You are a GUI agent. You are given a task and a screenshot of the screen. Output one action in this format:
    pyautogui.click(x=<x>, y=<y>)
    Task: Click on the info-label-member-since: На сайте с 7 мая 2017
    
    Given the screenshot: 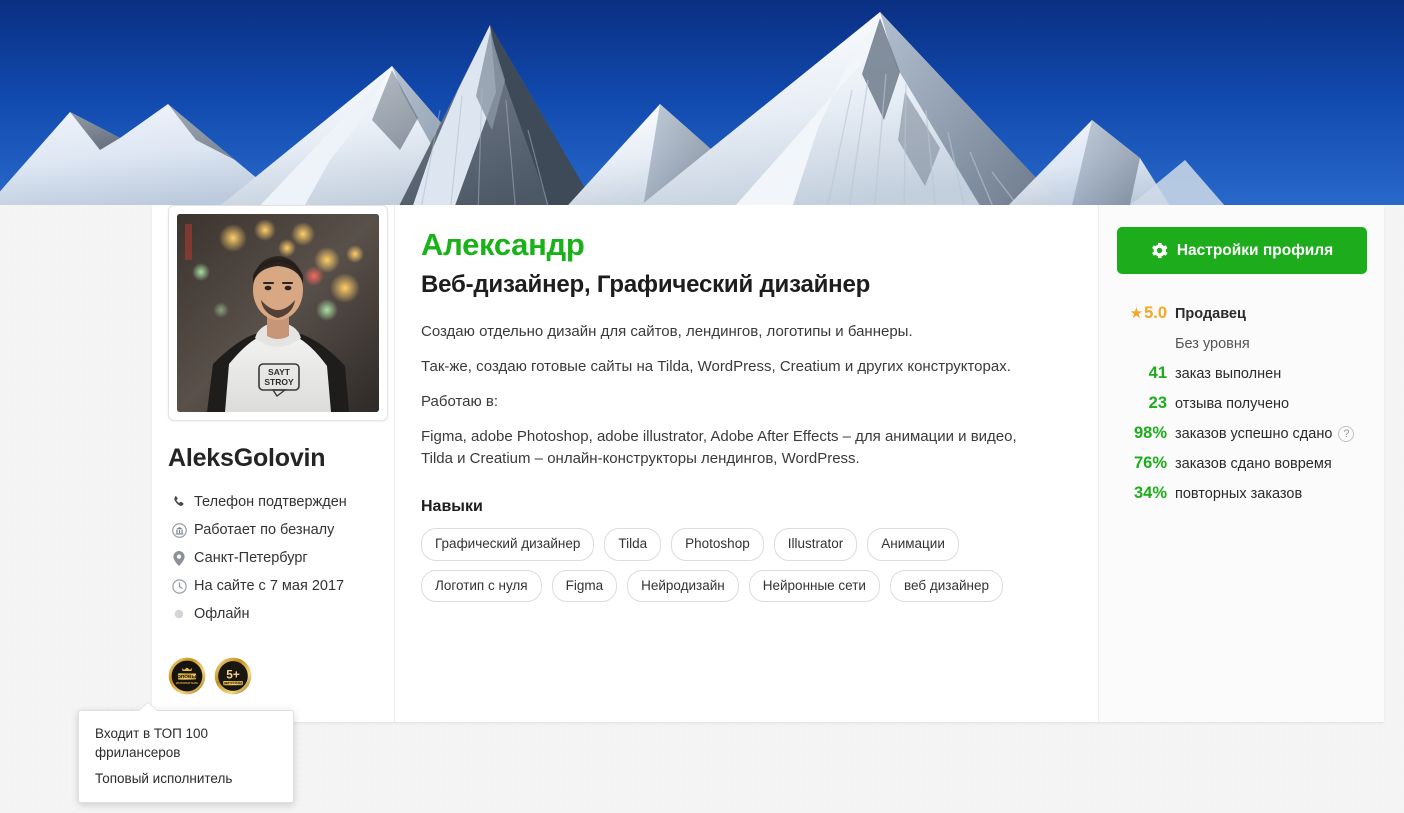 What is the action you would take?
    pyautogui.click(x=269, y=586)
    